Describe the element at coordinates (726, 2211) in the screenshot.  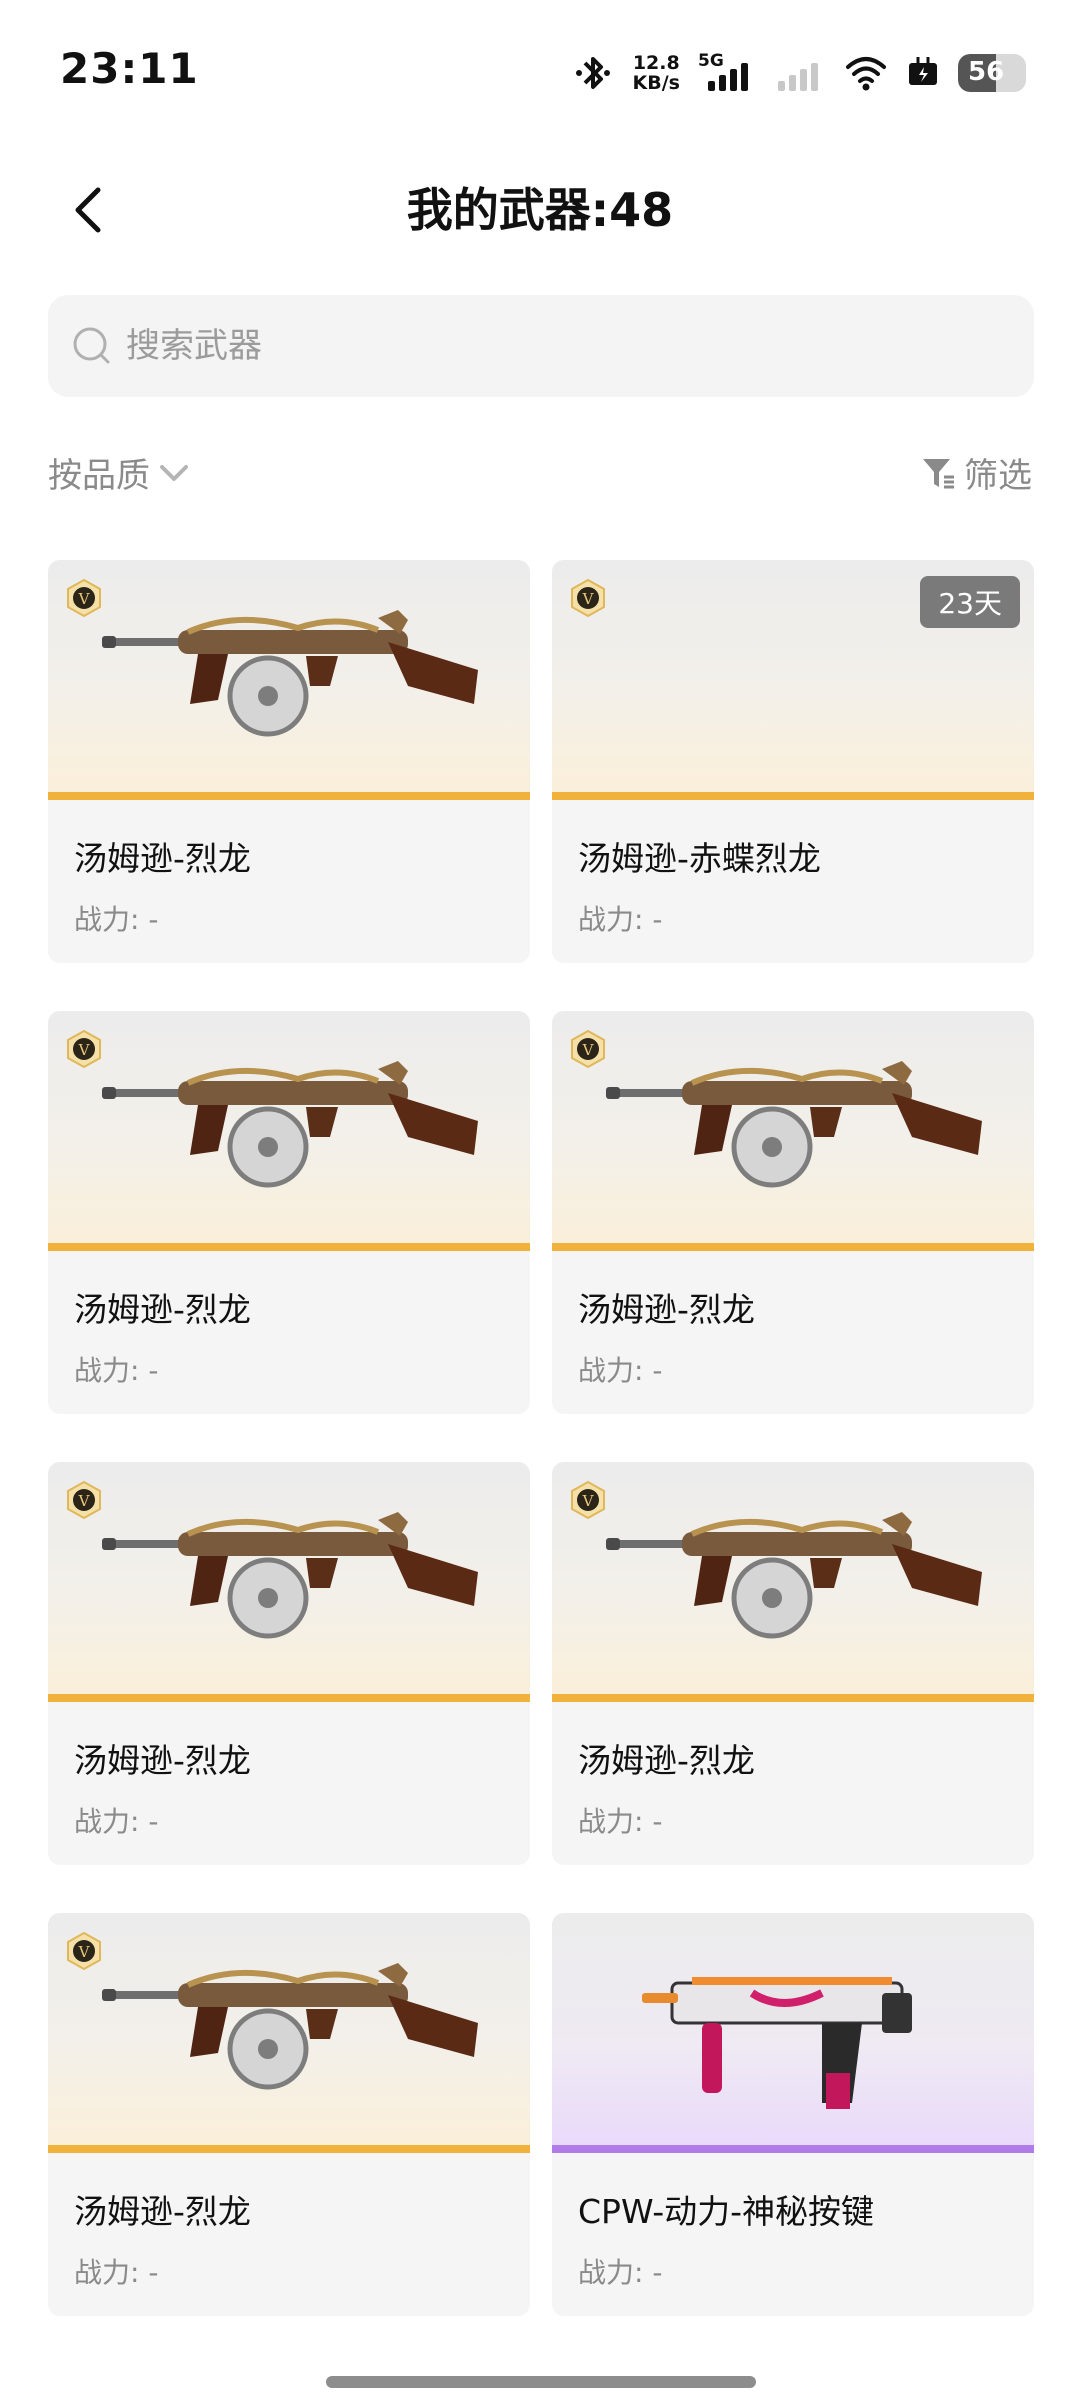
I see `weapon-name: CPW-动力-神秘按键` at that location.